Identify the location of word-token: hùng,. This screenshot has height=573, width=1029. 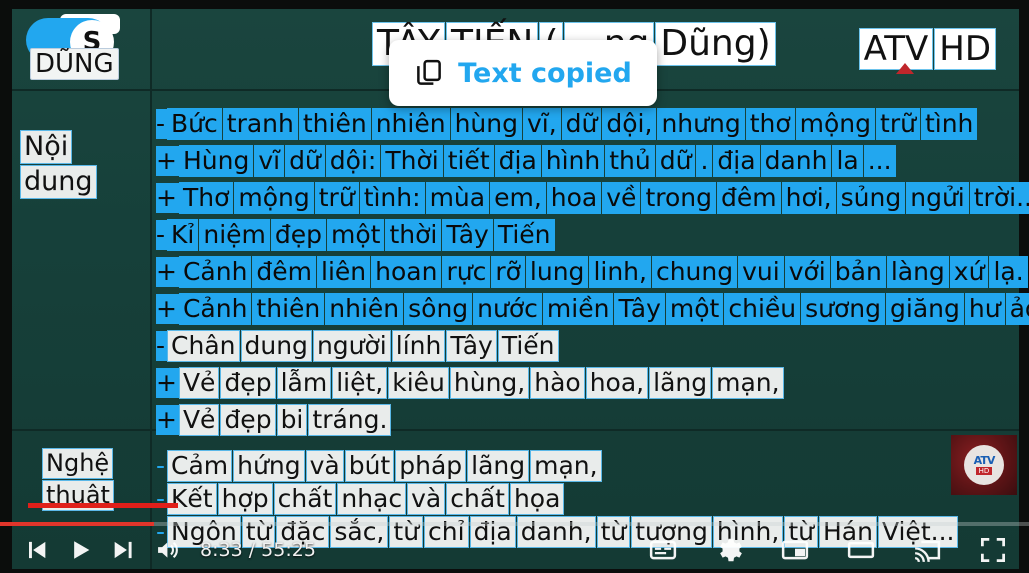
(489, 383).